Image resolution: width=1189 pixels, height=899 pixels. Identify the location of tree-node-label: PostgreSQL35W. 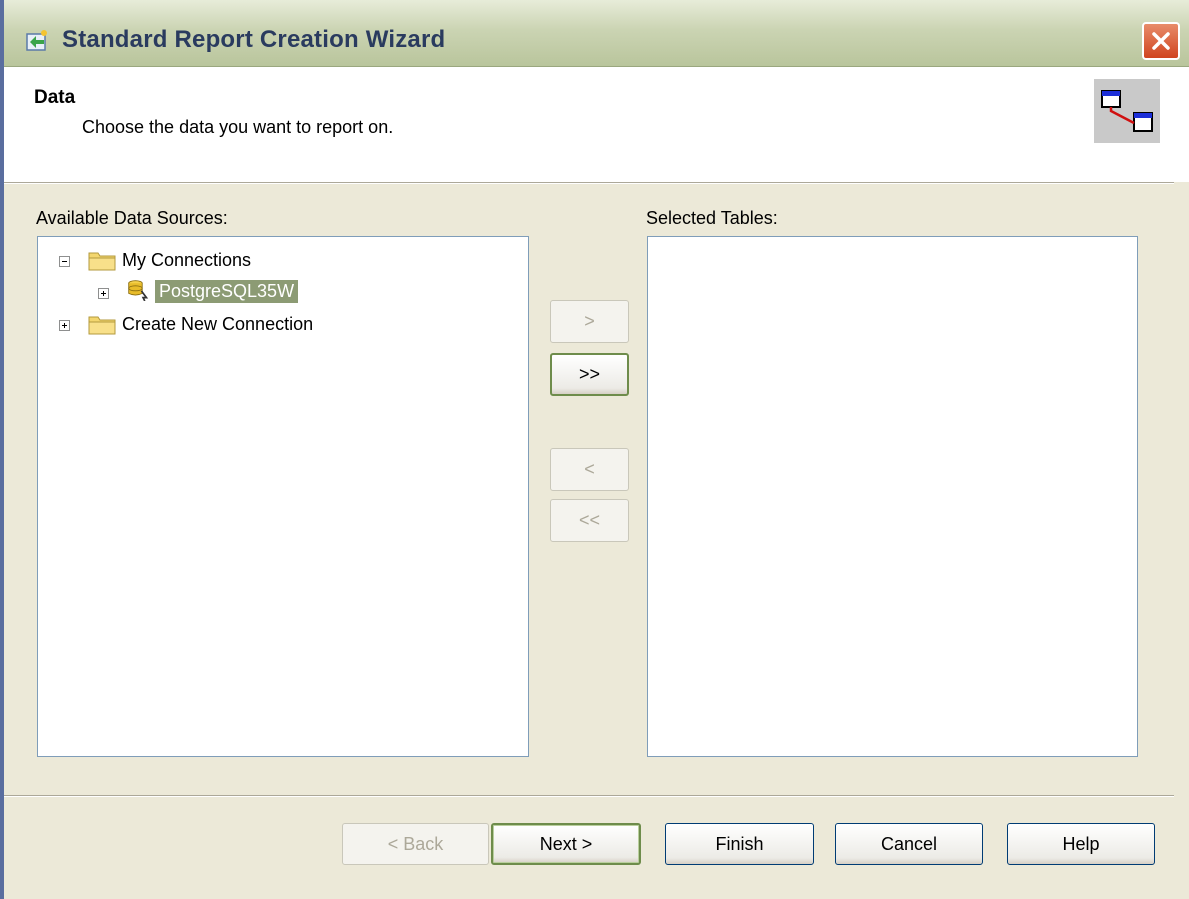
(227, 291).